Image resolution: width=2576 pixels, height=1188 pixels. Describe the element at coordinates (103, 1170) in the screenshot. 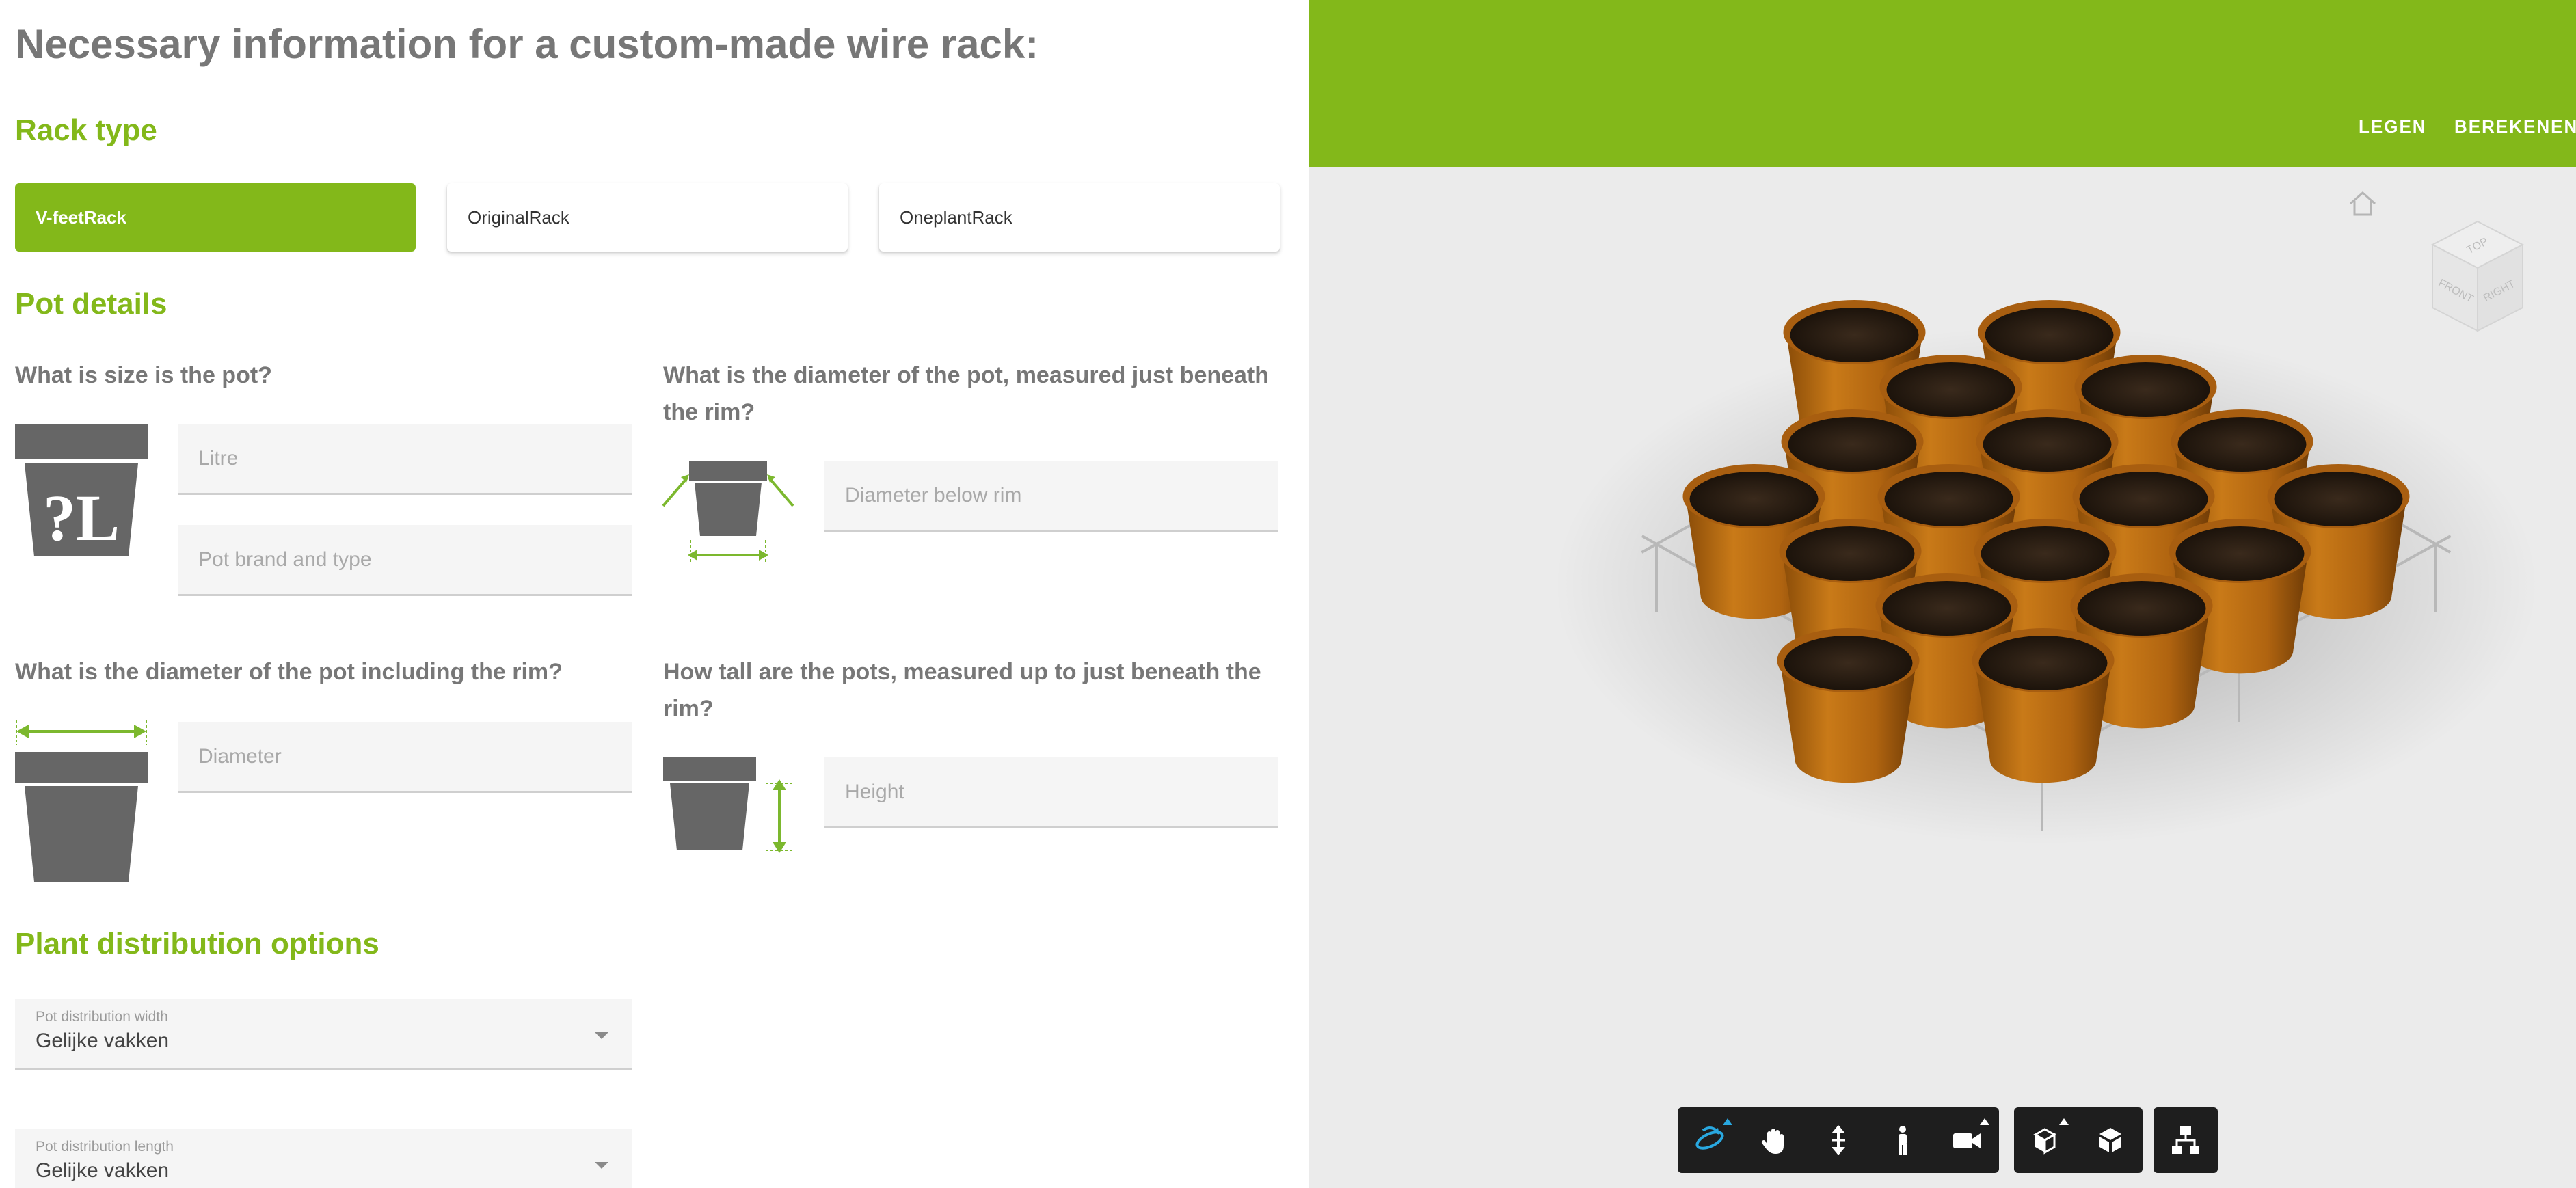

I see `pot-distribution-length-value: Gelijke vakken` at that location.